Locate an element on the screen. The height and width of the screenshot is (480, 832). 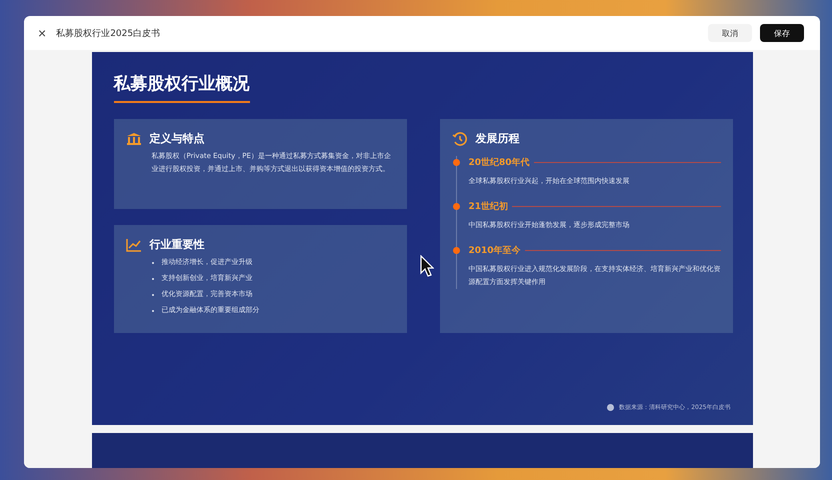
close-button: × is located at coordinates (42, 33).